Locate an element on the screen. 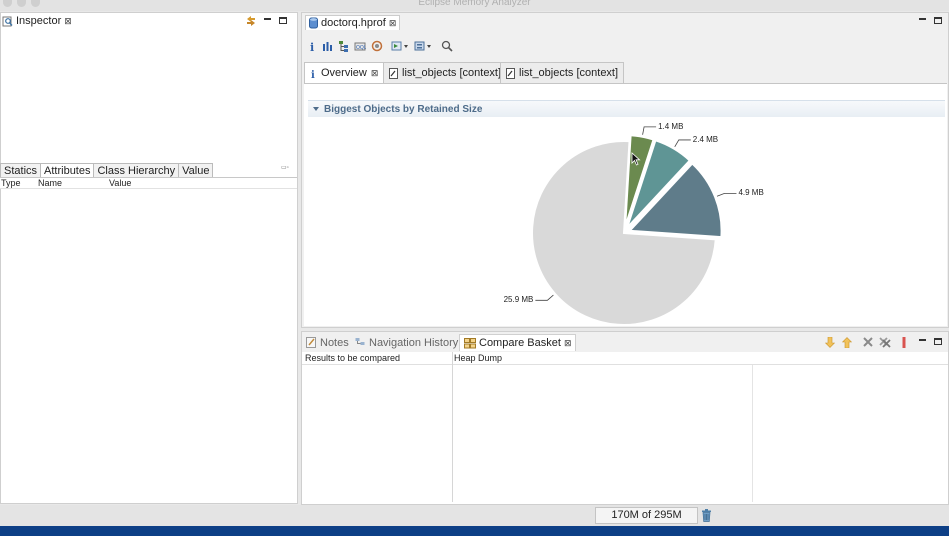 This screenshot has width=949, height=536. window-title: Eclipse Memory Analyzer is located at coordinates (474, 4).